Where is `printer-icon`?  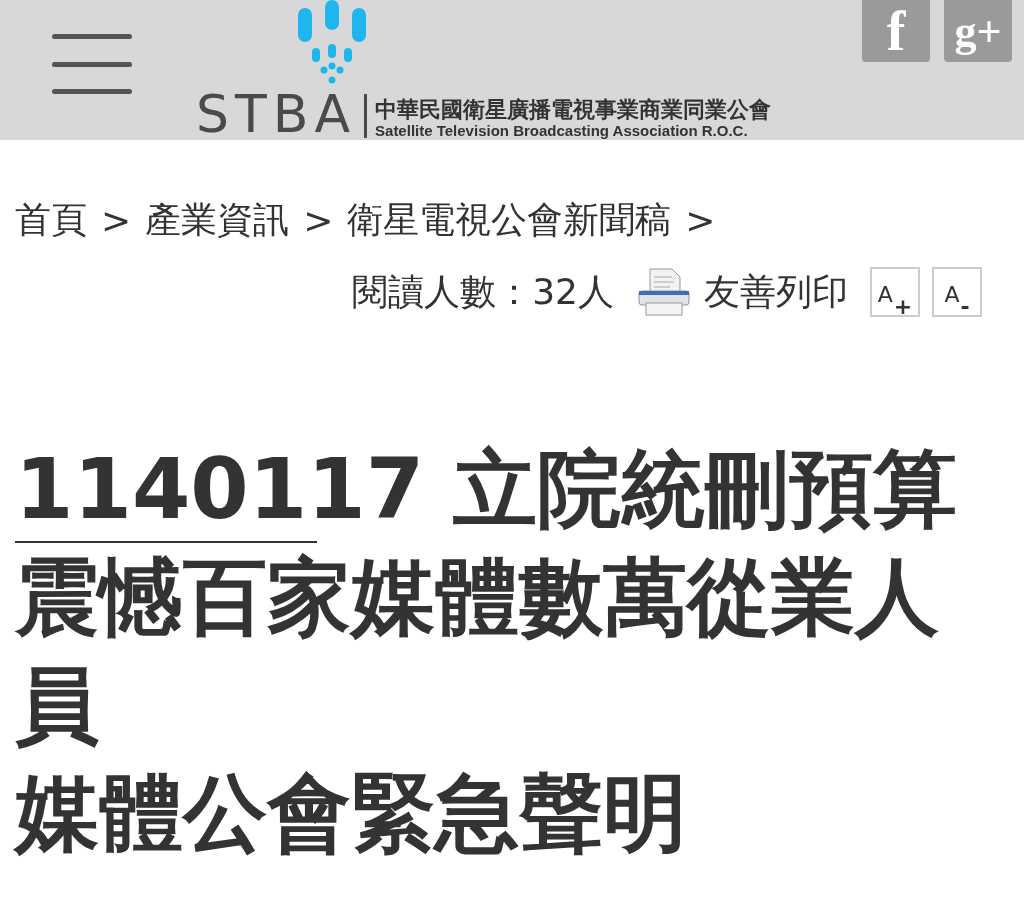 printer-icon is located at coordinates (664, 292).